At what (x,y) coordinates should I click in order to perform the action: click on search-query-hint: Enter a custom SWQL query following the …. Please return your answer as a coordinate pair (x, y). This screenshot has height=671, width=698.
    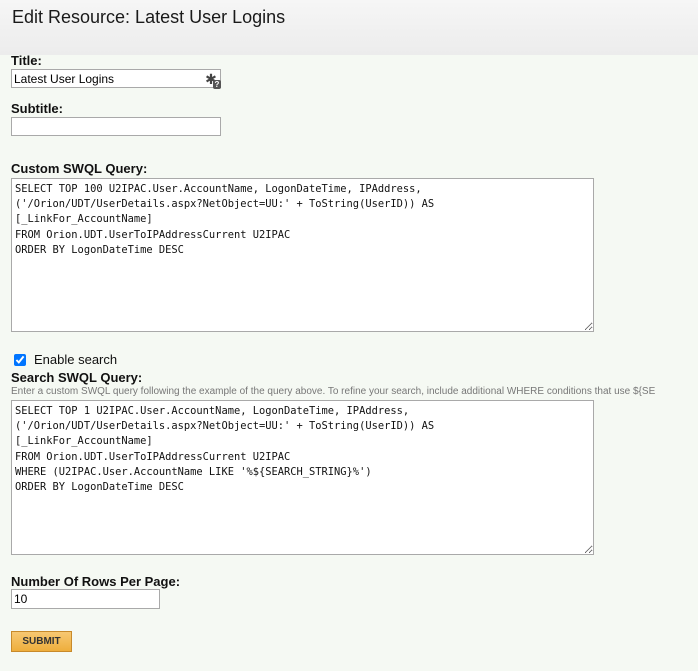
    Looking at the image, I should click on (333, 391).